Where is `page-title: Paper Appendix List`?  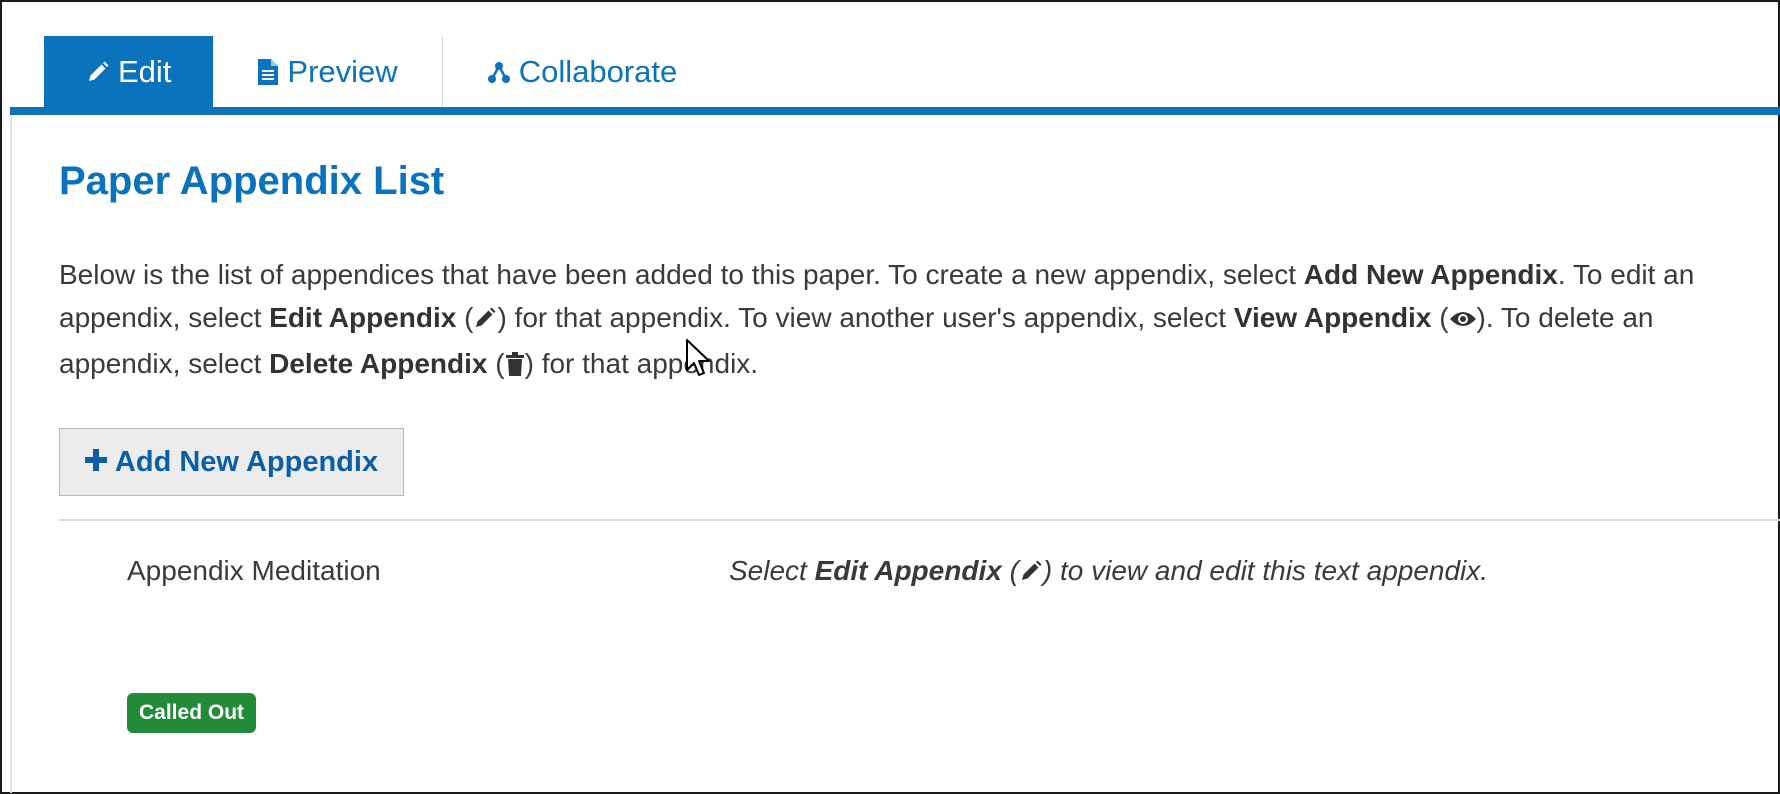
page-title: Paper Appendix List is located at coordinates (252, 181).